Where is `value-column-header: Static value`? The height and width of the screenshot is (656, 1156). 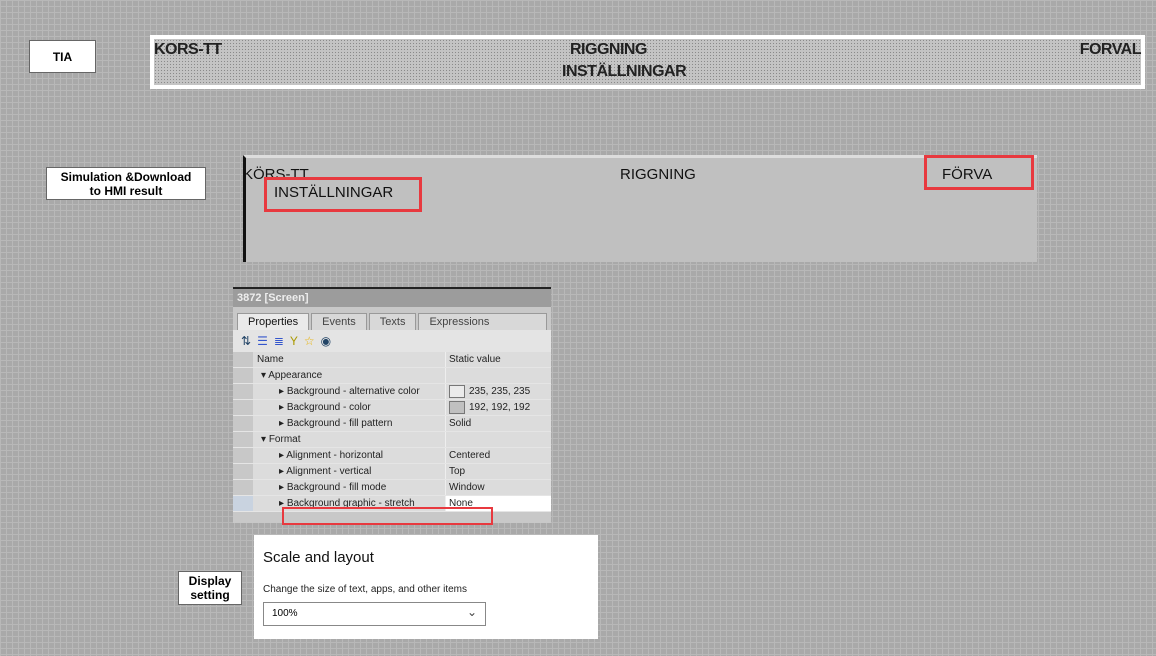 value-column-header: Static value is located at coordinates (498, 359).